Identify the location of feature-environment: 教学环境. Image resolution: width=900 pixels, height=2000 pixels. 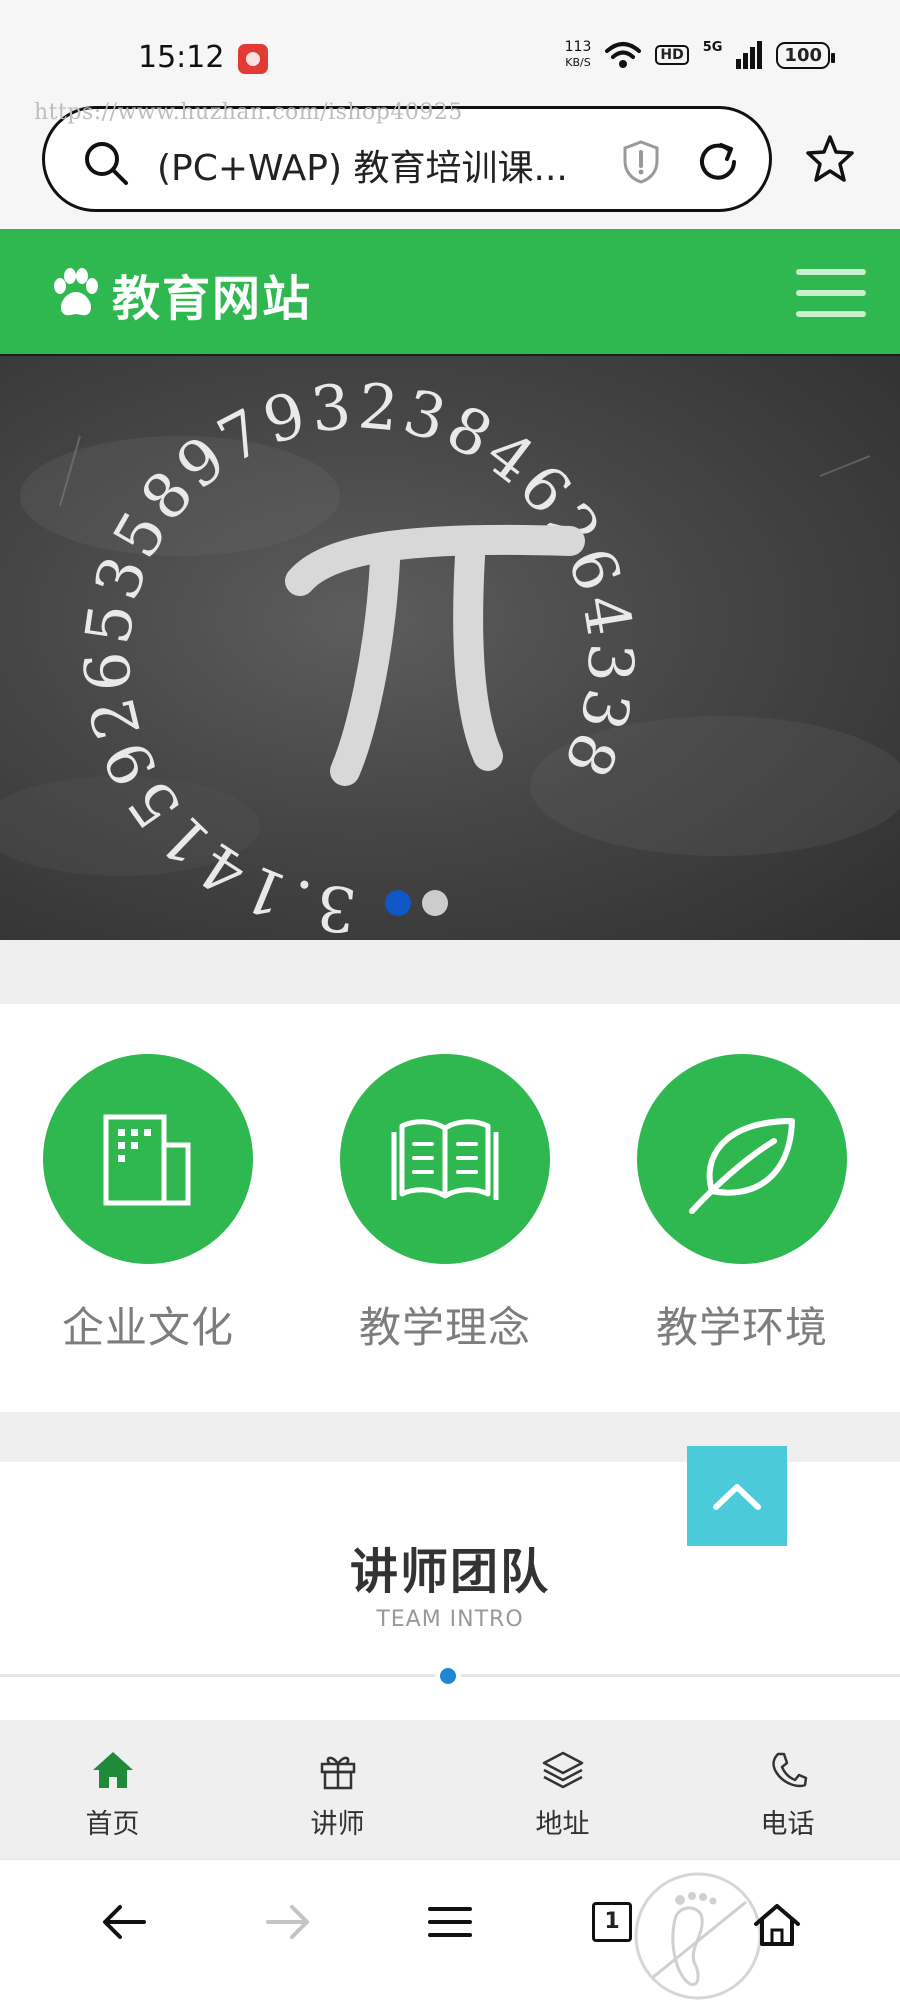
(742, 1204).